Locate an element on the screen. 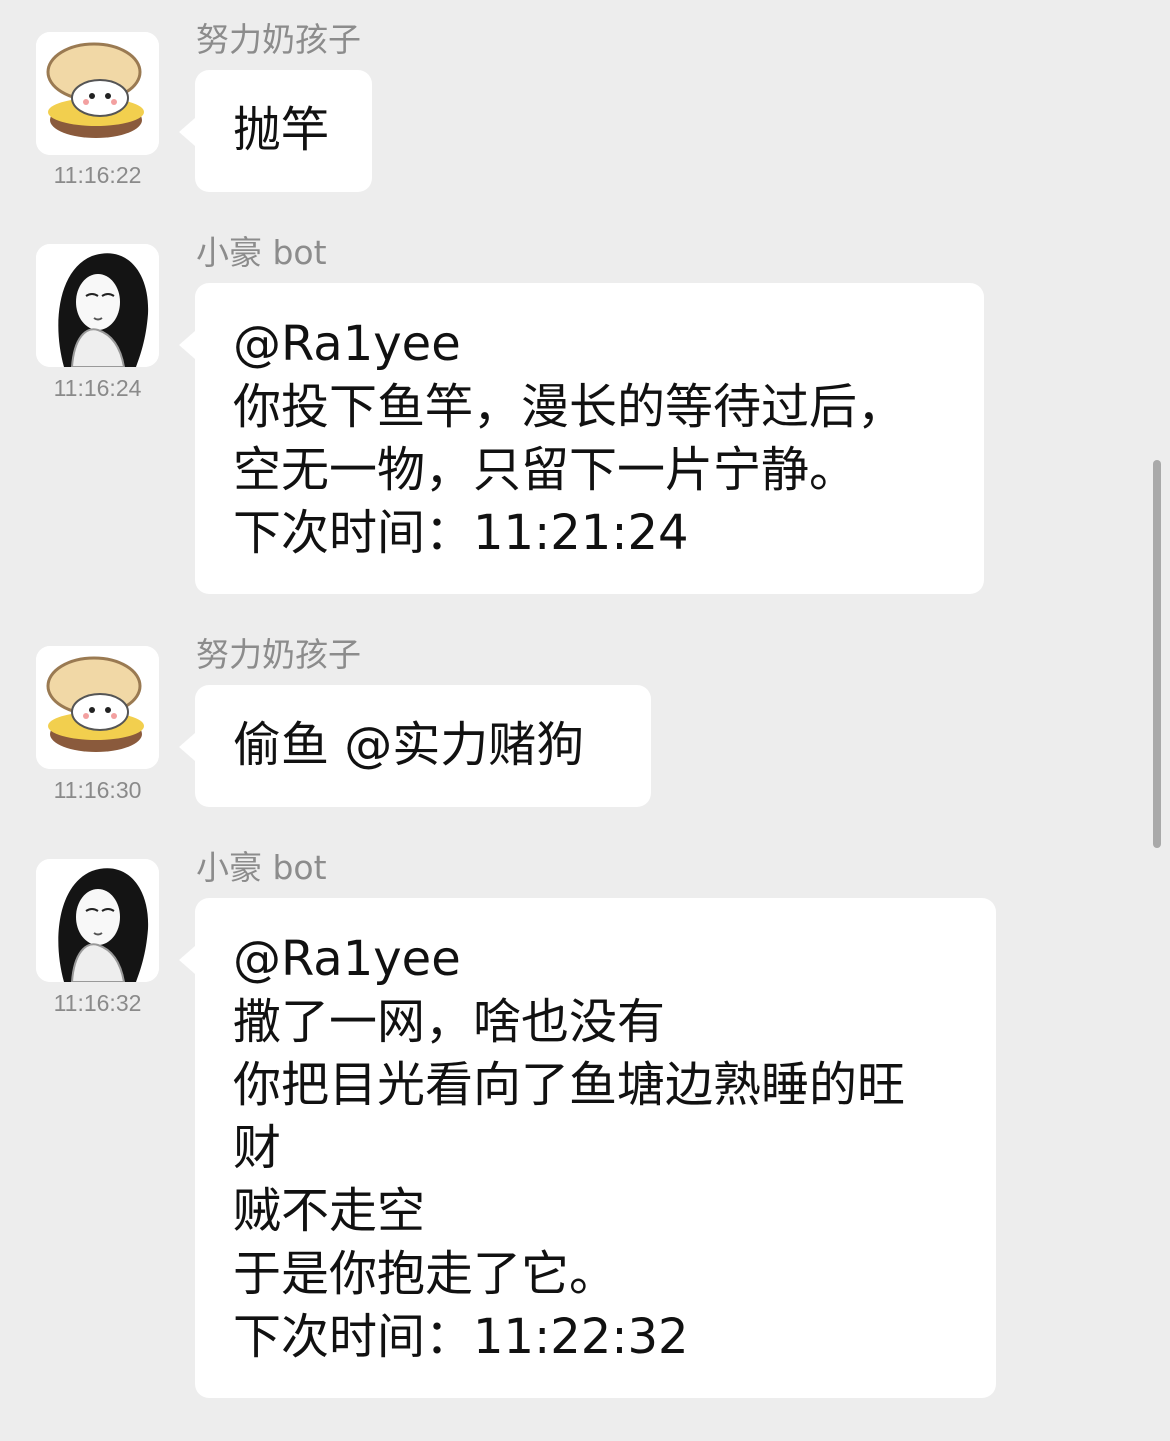 Image resolution: width=1170 pixels, height=1441 pixels. message-bubble: 偷鱼 @实力赌狗 is located at coordinates (415, 746).